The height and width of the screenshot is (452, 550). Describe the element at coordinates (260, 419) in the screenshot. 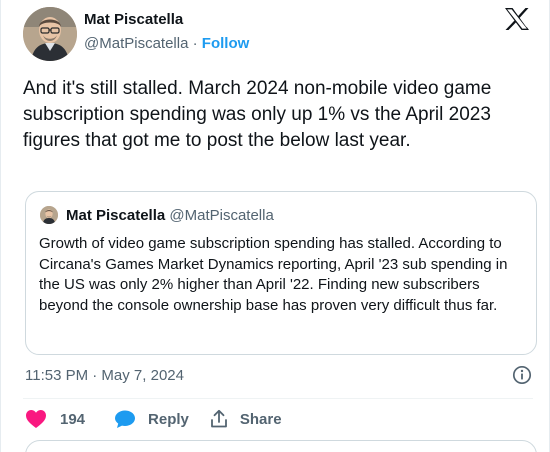

I see `share-label: Share` at that location.